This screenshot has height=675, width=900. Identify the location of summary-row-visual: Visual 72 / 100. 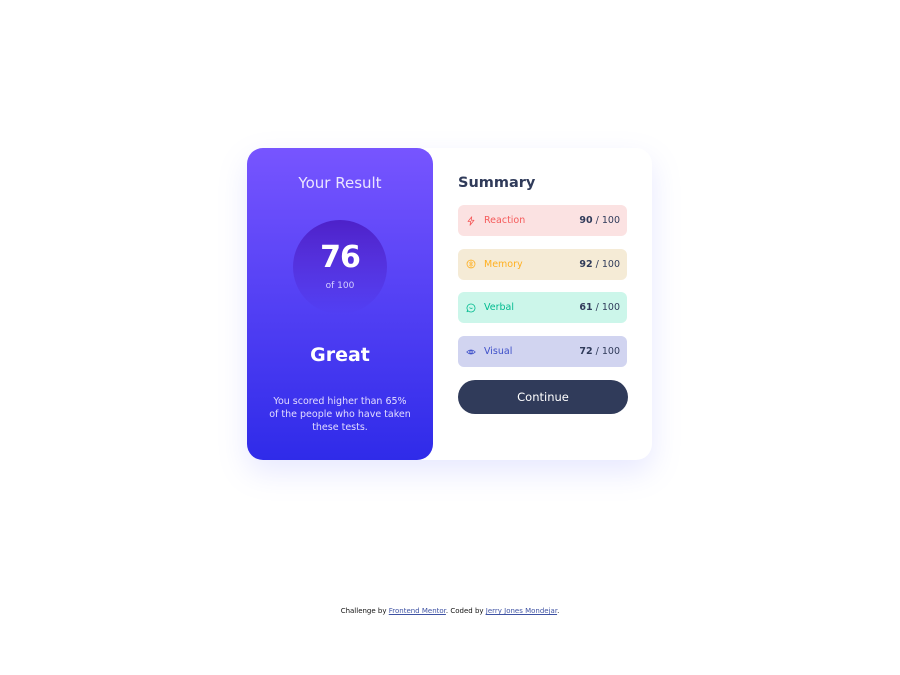
(542, 352).